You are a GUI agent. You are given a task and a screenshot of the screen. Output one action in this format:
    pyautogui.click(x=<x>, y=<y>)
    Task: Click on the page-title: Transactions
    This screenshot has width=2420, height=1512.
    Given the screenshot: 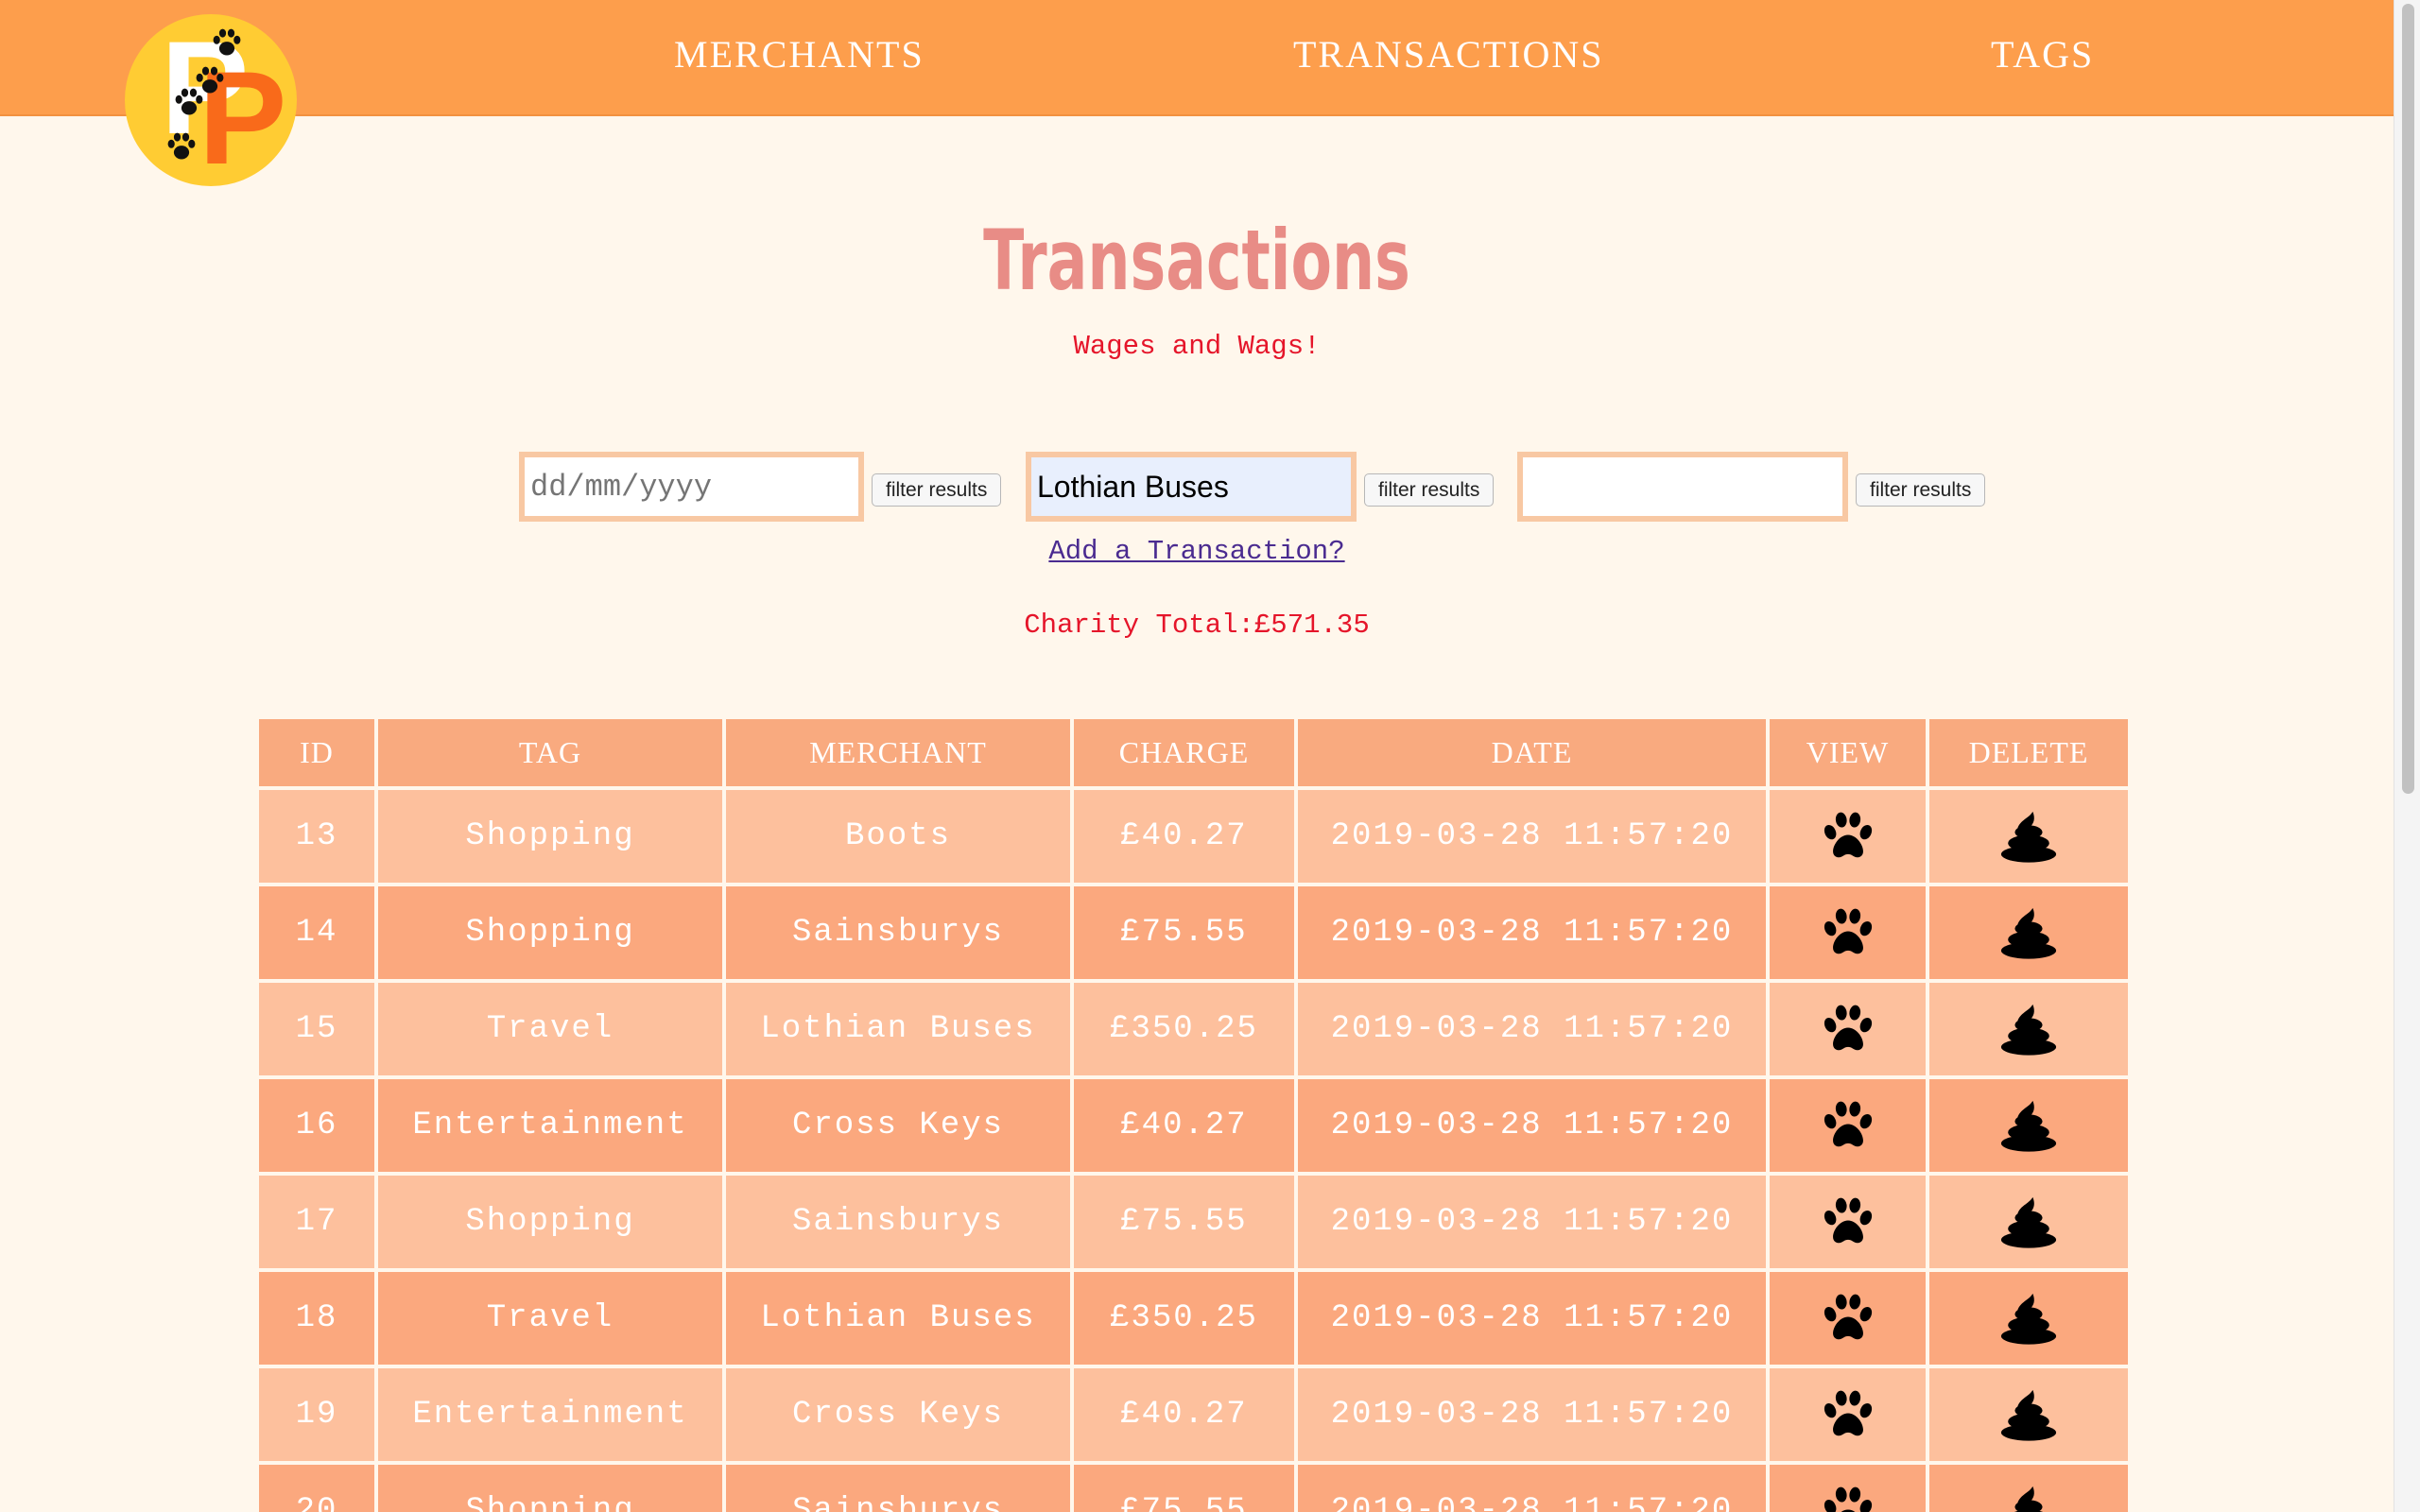 What is the action you would take?
    pyautogui.click(x=1196, y=260)
    